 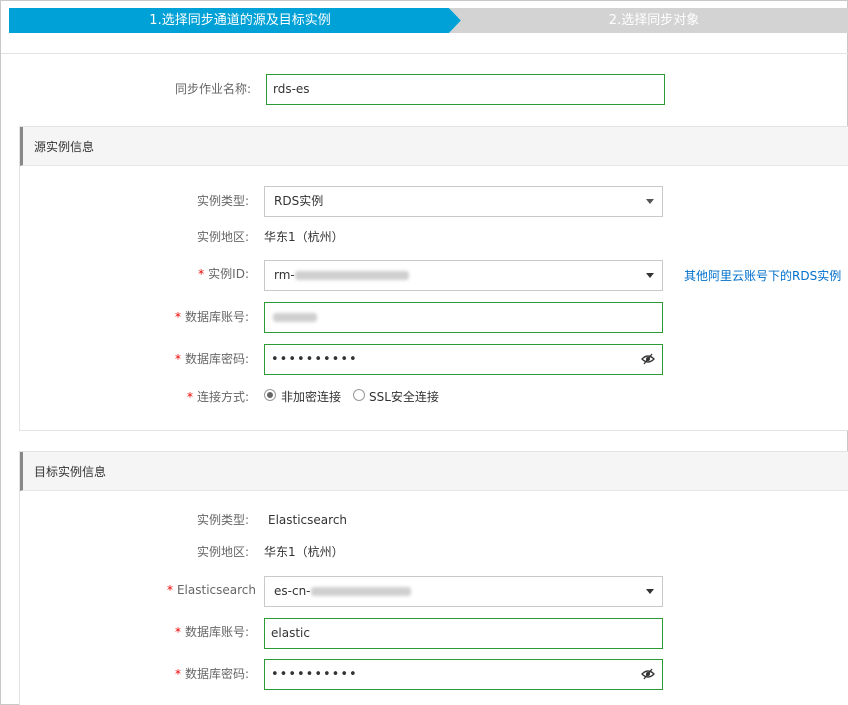 I want to click on target-account-input: elastic, so click(x=463, y=633).